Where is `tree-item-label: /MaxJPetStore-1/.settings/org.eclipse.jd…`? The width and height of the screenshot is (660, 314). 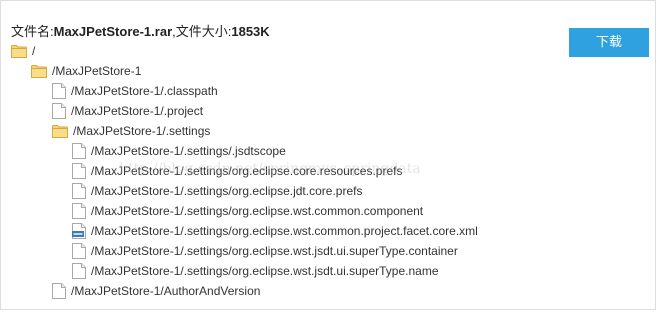
tree-item-label: /MaxJPetStore-1/.settings/org.eclipse.jd… is located at coordinates (227, 191).